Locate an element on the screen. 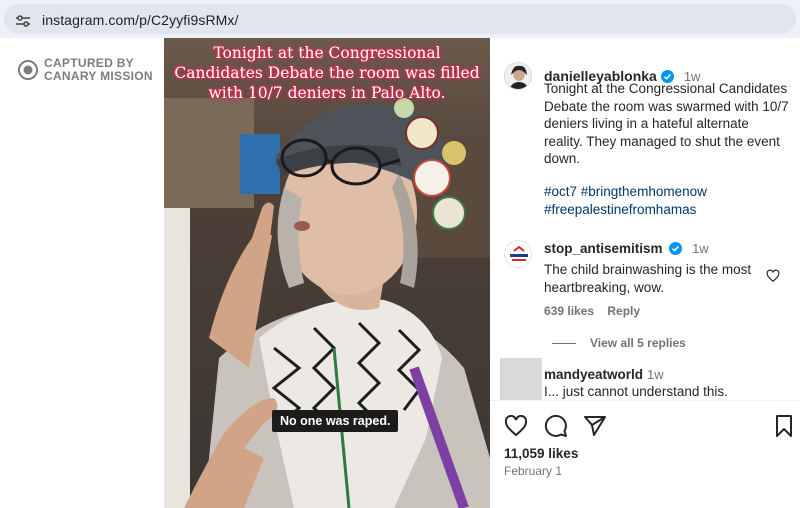 The width and height of the screenshot is (800, 508). canary-mission-watermark: CAPTURED BY CANARY MISSION is located at coordinates (85, 70).